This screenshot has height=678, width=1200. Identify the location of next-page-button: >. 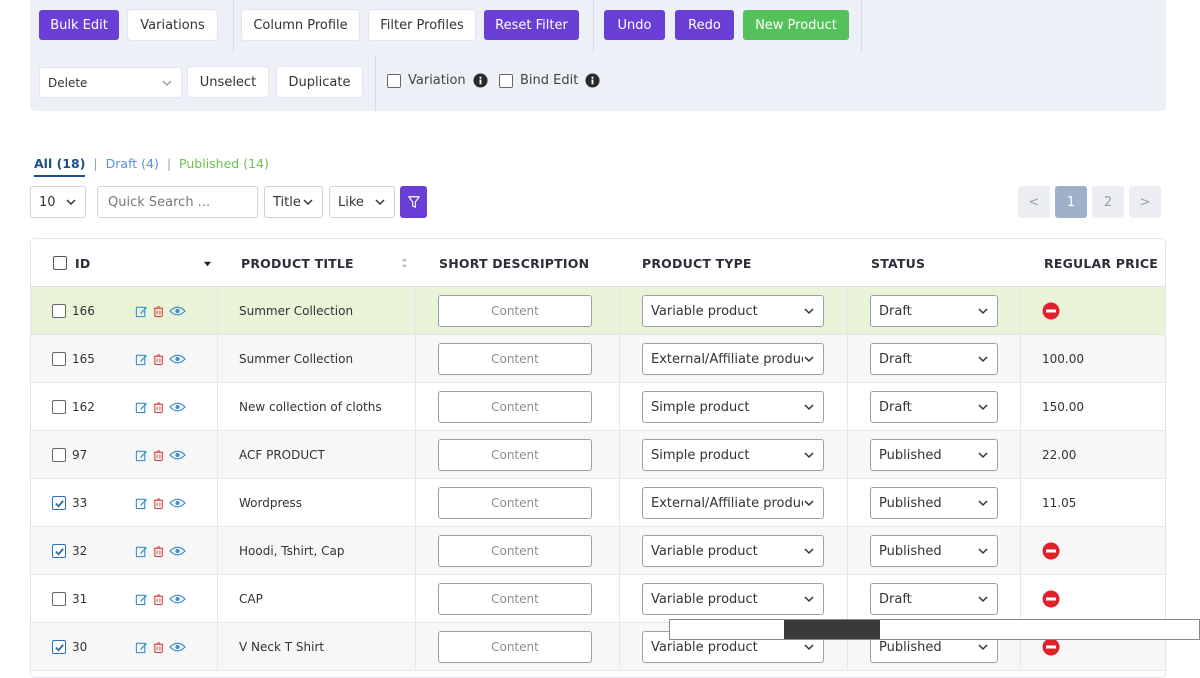
(1145, 202).